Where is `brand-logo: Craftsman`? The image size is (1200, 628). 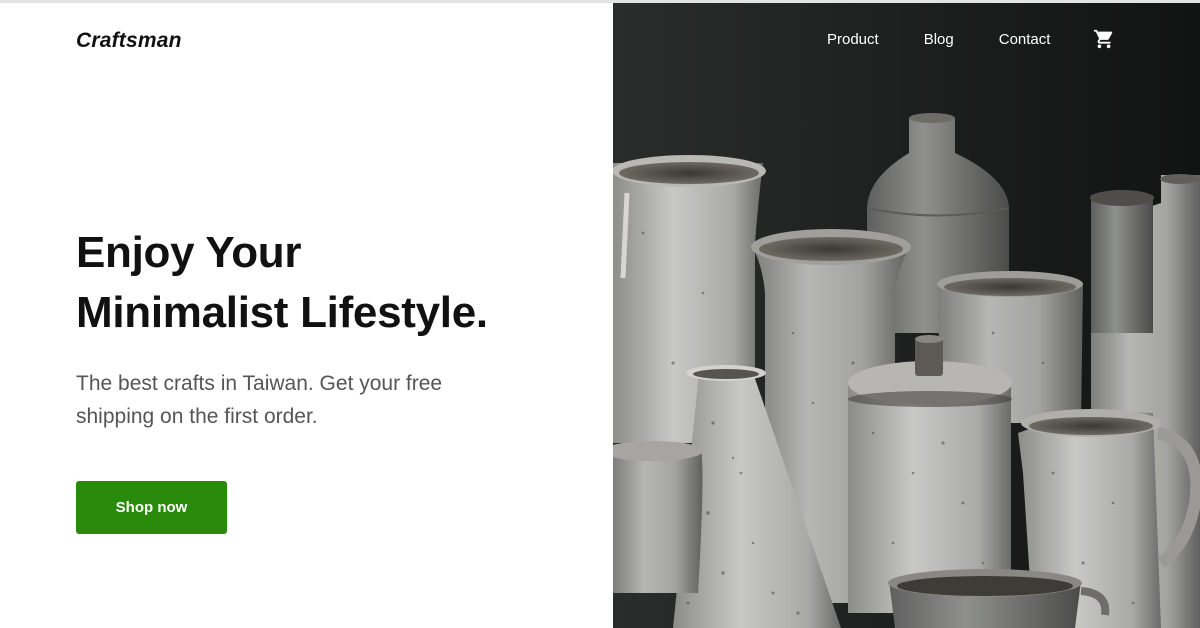 brand-logo: Craftsman is located at coordinates (129, 41).